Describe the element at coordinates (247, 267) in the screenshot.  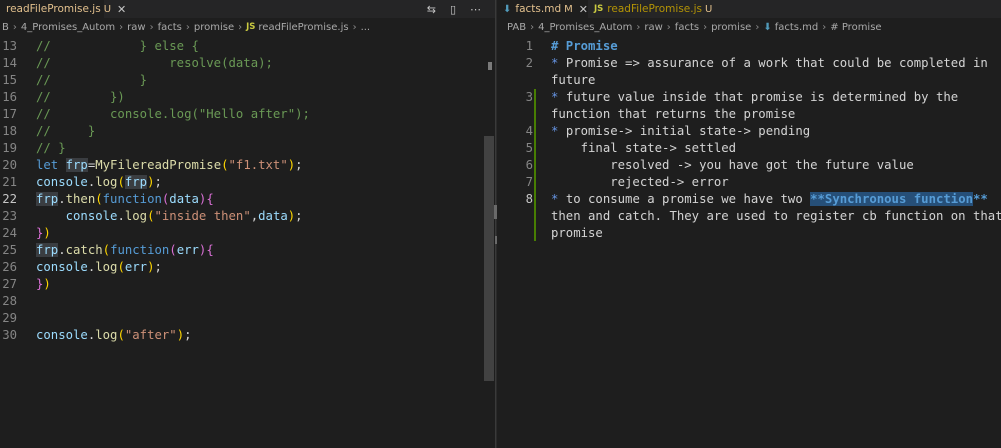
I see `code-line: 26 console.log(err);` at that location.